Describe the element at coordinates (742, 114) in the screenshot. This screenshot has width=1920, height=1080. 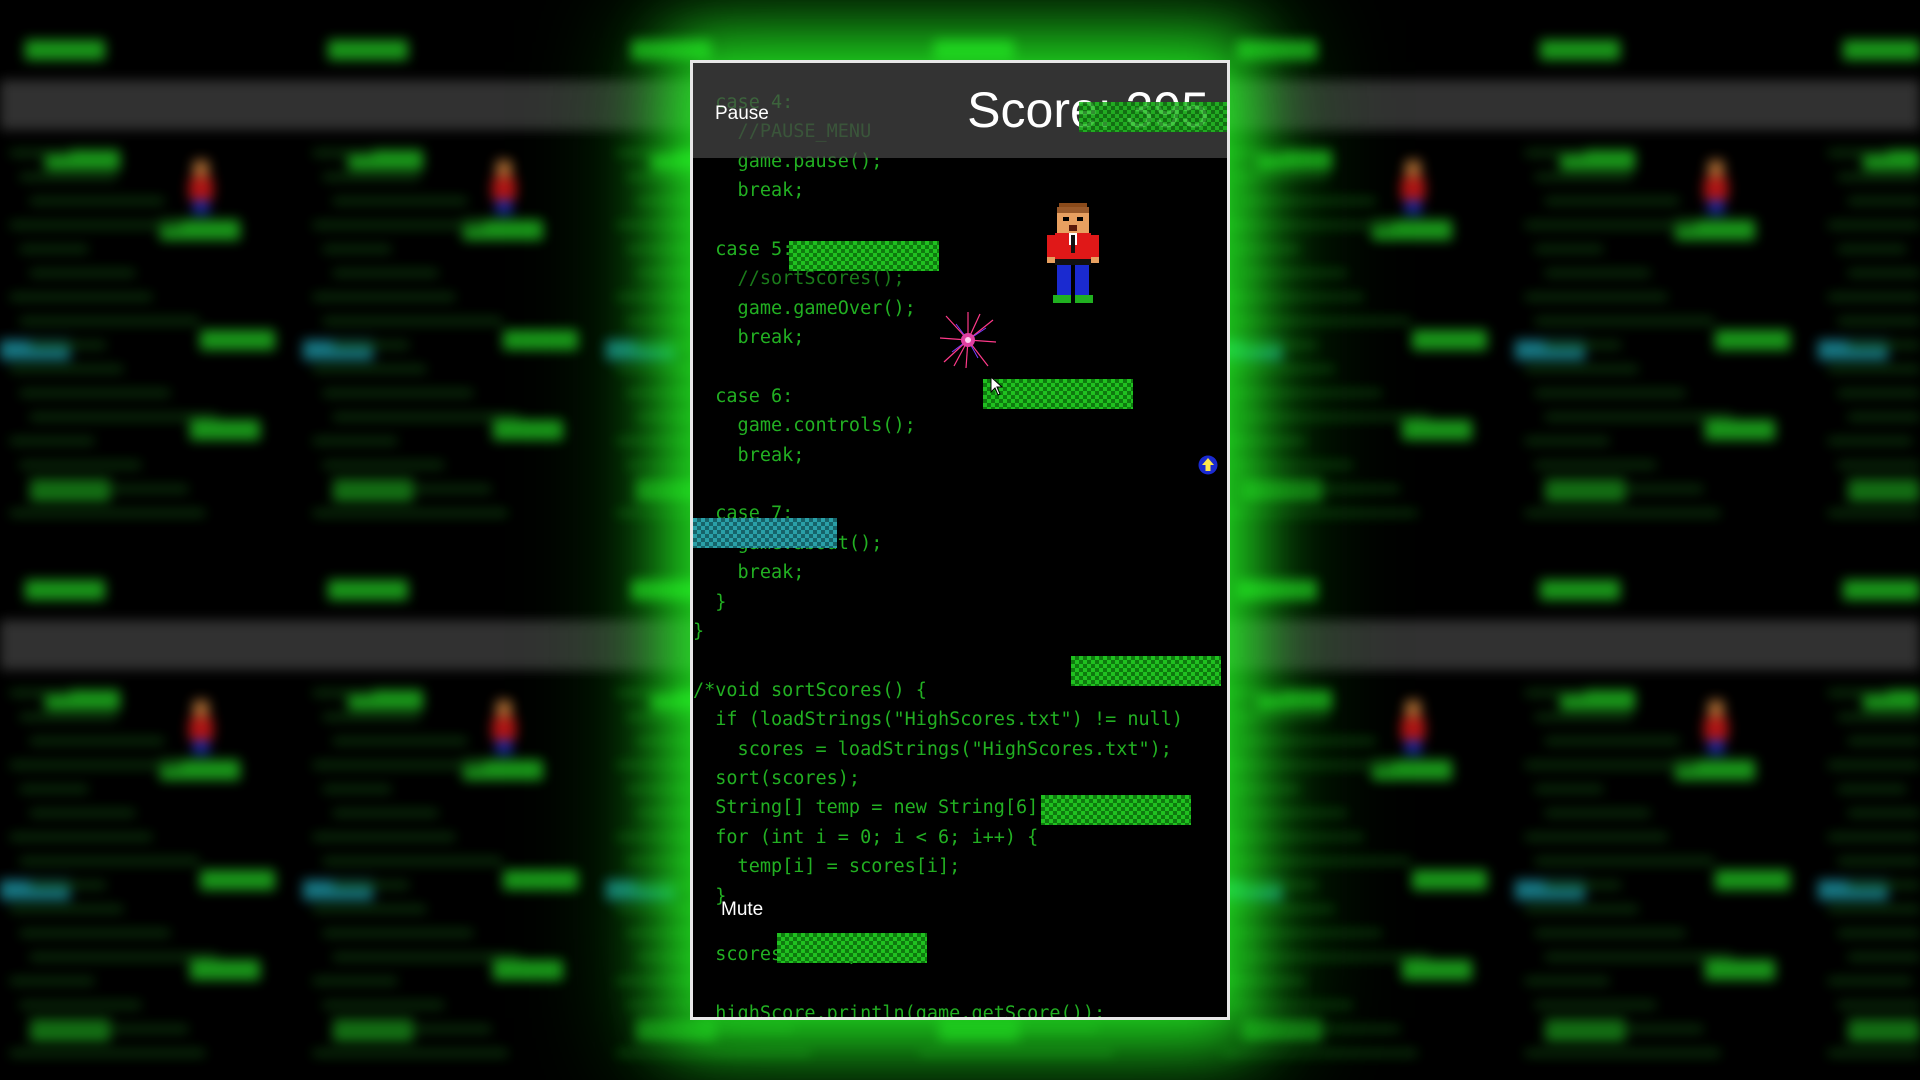
I see `pause-button: Pause` at that location.